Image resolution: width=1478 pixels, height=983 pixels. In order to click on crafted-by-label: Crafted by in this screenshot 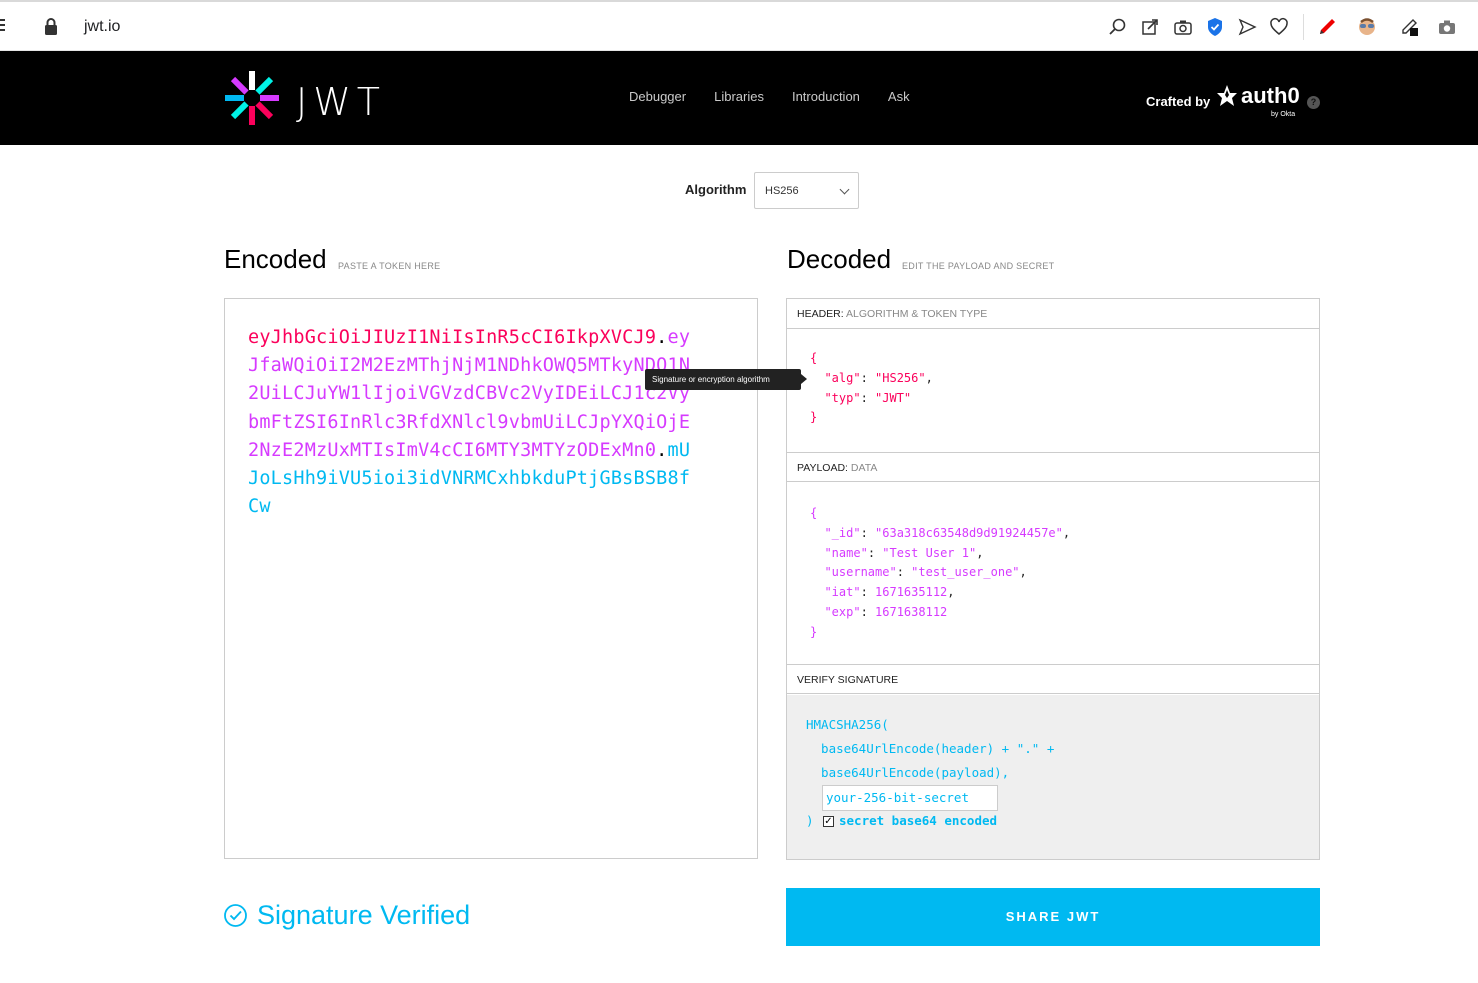, I will do `click(1178, 101)`.